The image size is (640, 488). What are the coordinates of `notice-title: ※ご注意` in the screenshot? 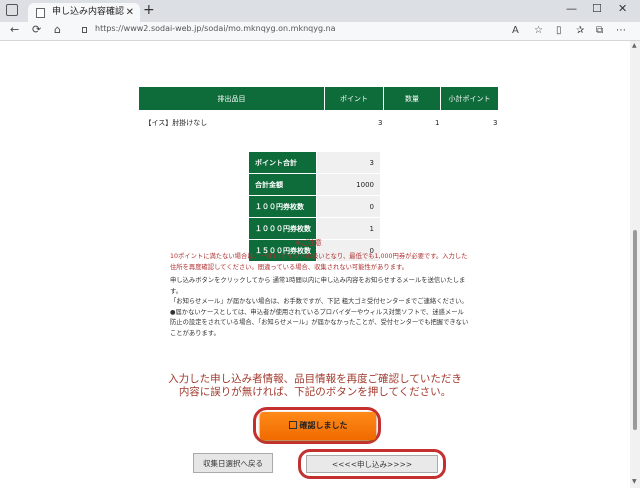 It's located at (308, 243).